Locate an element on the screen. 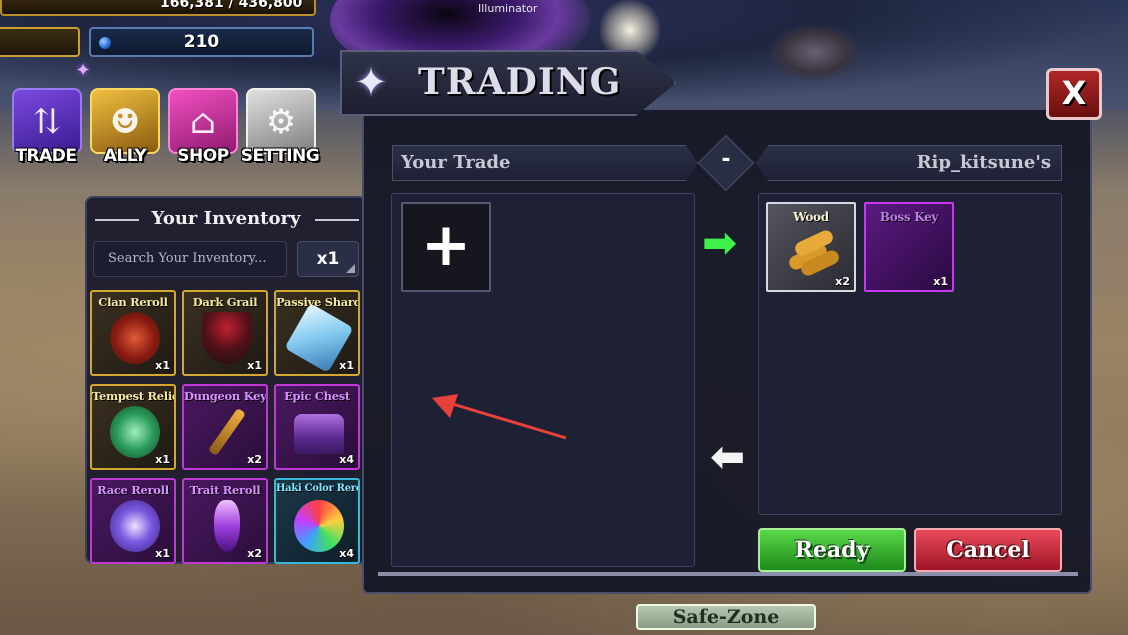  sparkle-icon: ✦ is located at coordinates (83, 70).